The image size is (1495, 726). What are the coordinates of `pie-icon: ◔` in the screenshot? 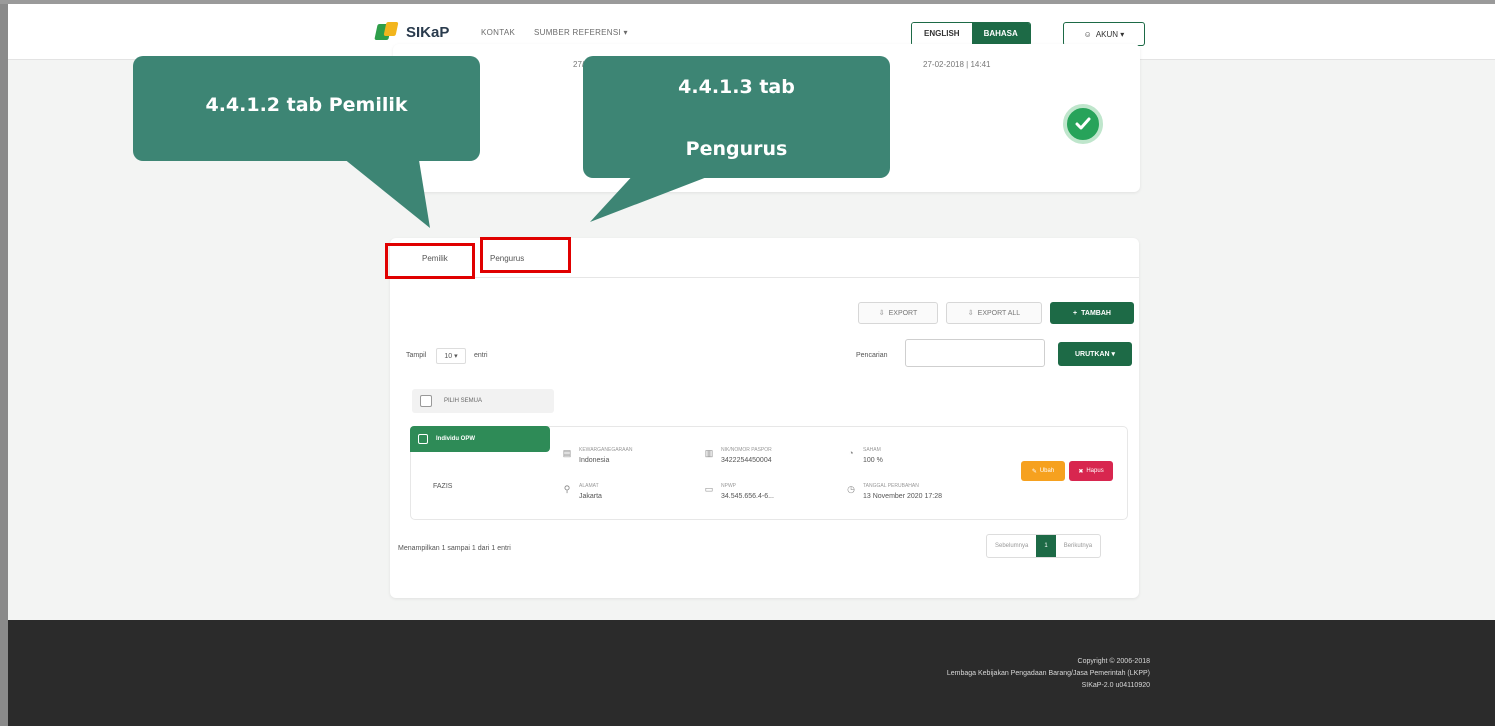 It's located at (851, 453).